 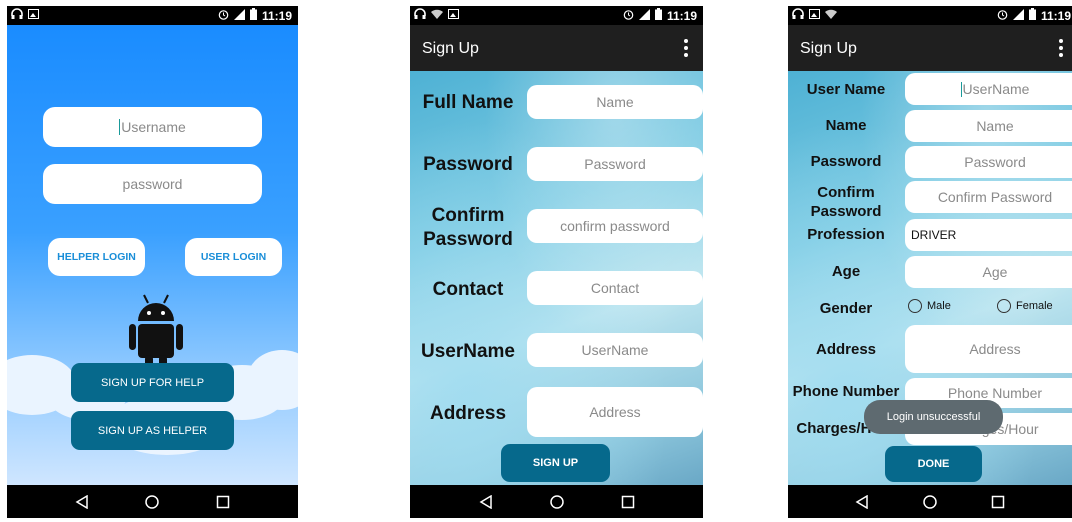 I want to click on profession-dropdown: DRIVER, so click(x=988, y=235).